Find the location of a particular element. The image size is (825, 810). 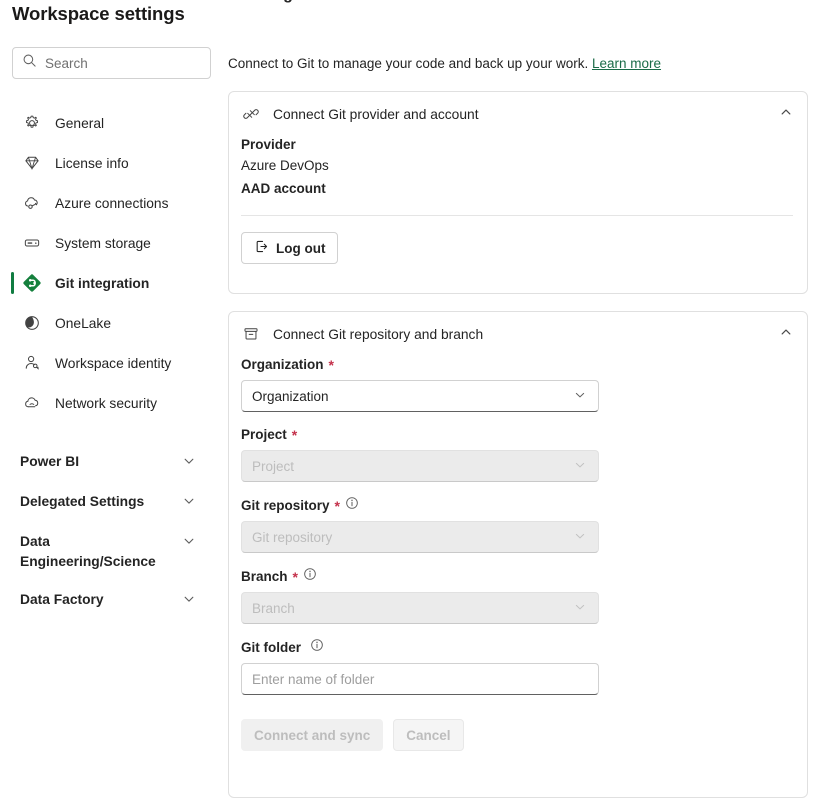

organization-field: Organization * Organization is located at coordinates (517, 384).